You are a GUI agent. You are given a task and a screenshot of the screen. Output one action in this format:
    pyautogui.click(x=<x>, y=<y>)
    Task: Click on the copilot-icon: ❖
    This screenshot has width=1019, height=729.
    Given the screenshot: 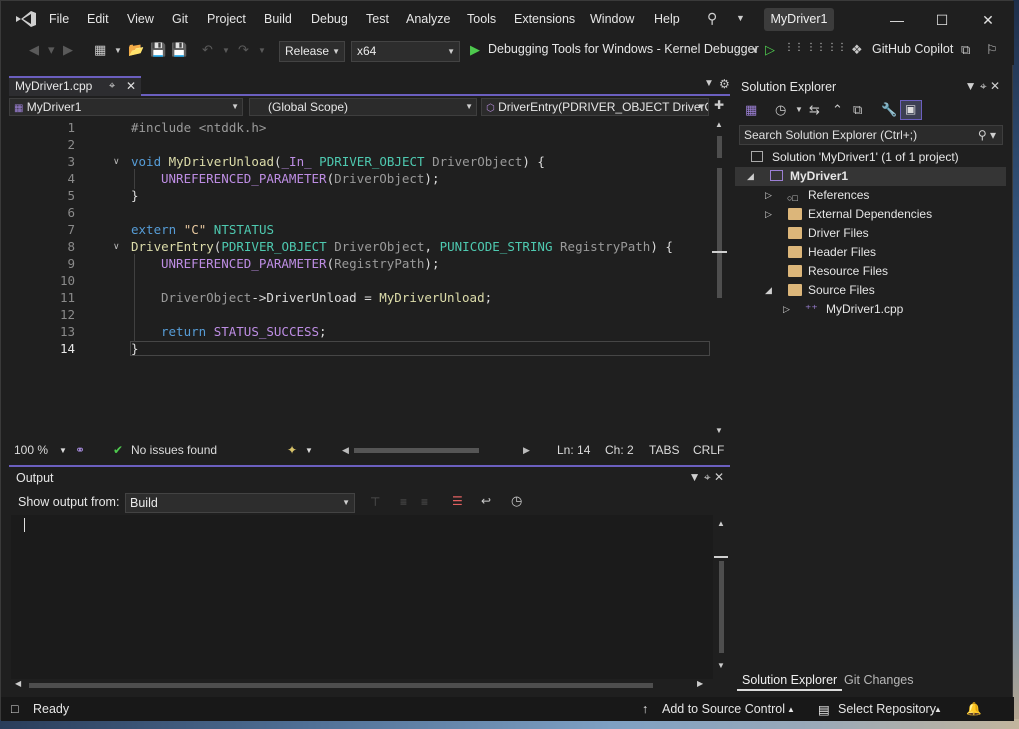 What is the action you would take?
    pyautogui.click(x=857, y=50)
    